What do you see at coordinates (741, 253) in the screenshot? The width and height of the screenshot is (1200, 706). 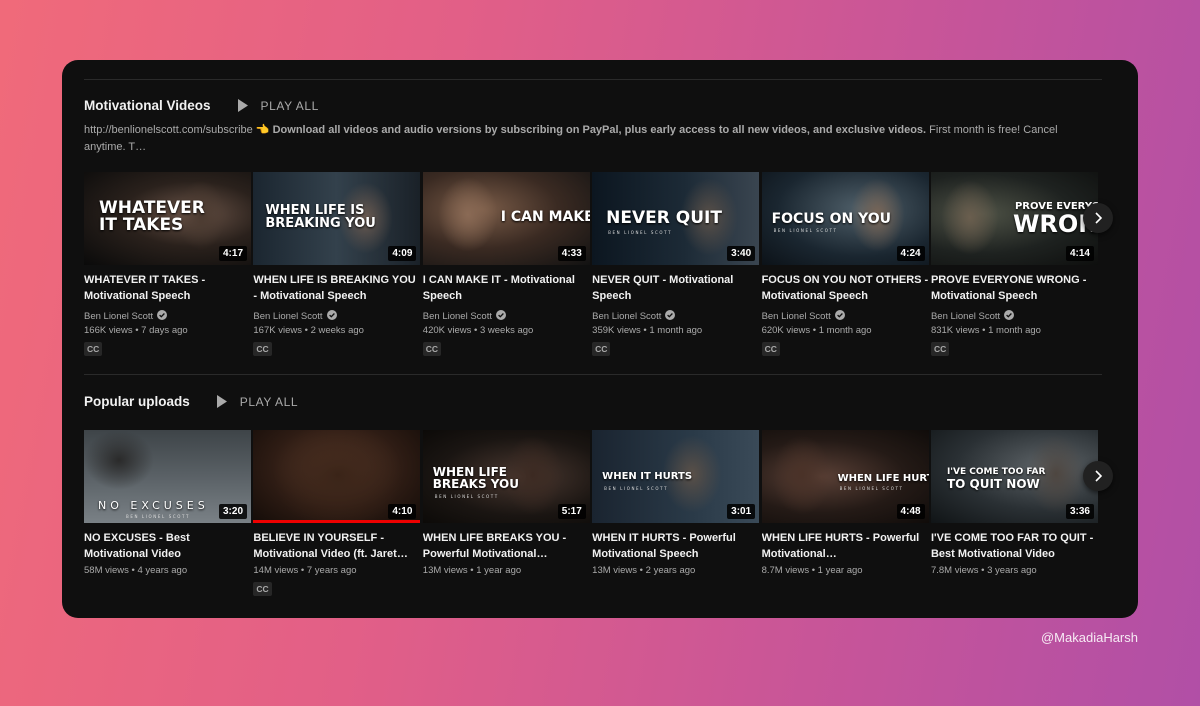 I see `duration-badge: 3:40` at bounding box center [741, 253].